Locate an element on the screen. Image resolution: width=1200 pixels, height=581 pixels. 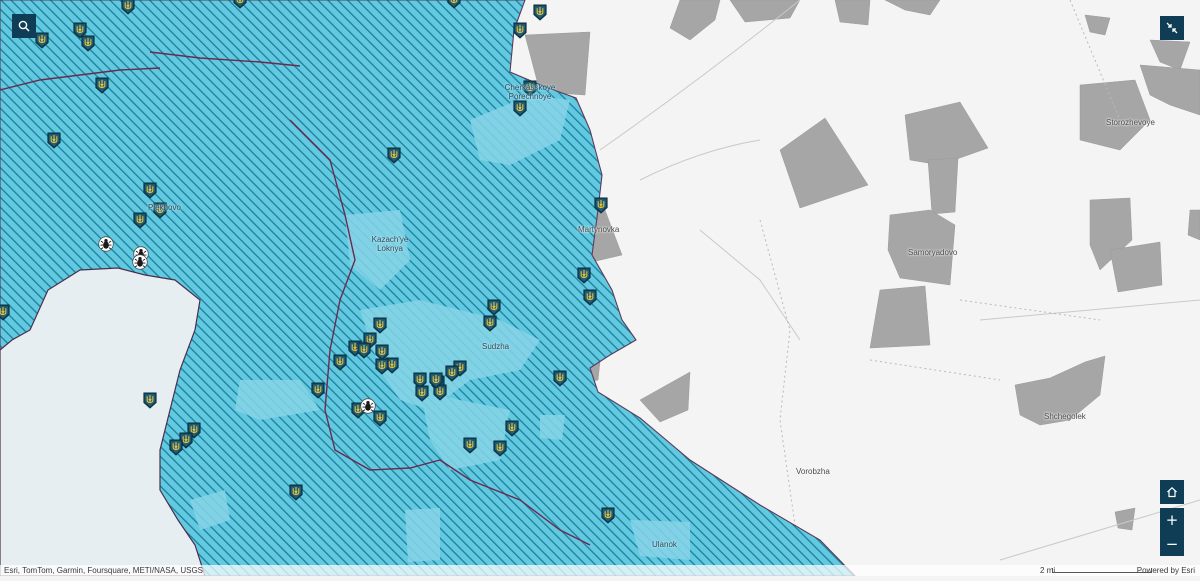
scale-line is located at coordinates (1102, 570).